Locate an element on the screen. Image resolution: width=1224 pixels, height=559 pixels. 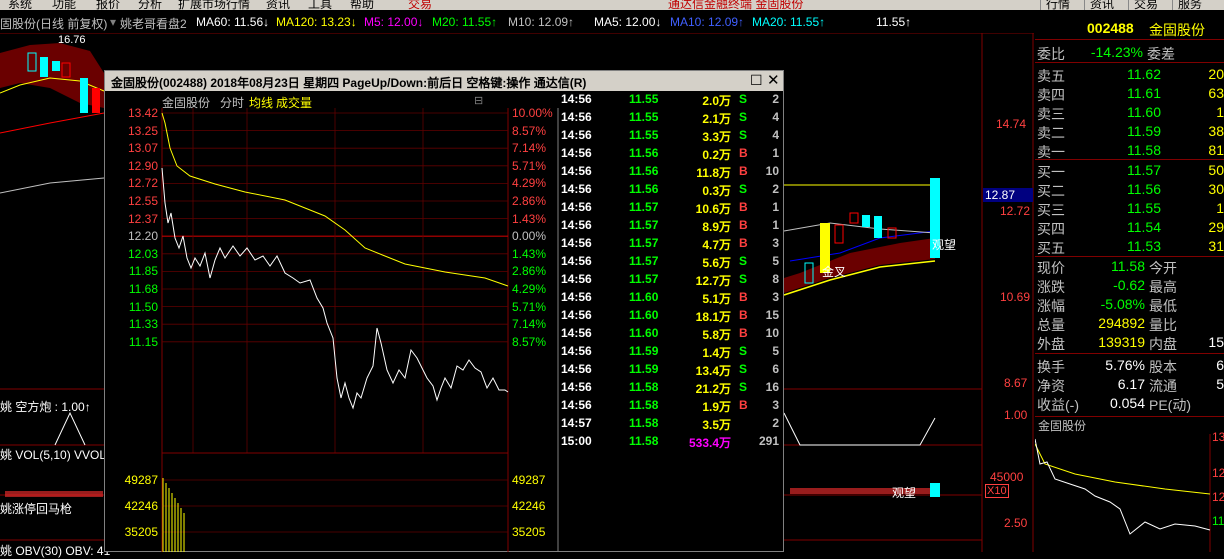
tick-row: 14:56 11.57 5.6万 S 5 is located at coordinates (671, 263).